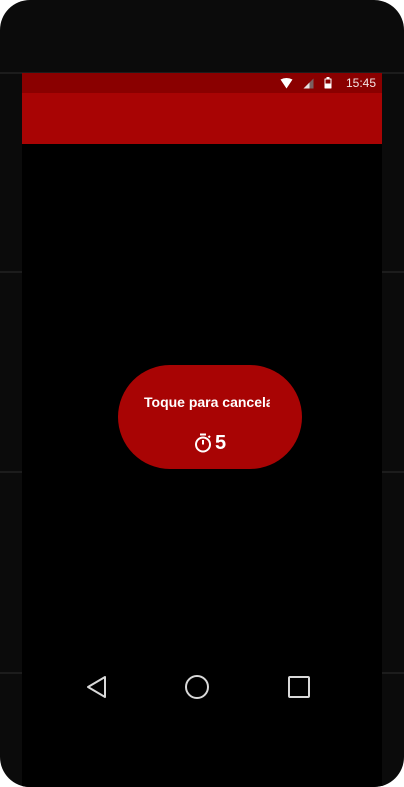 This screenshot has width=404, height=787. I want to click on wifi-icon, so click(286, 83).